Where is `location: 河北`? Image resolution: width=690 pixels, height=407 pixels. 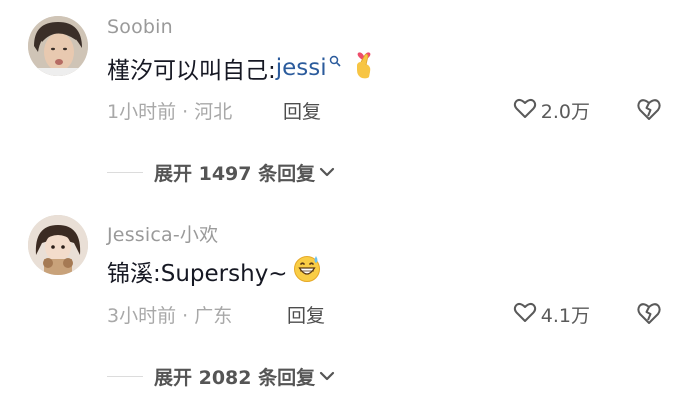 location: 河北 is located at coordinates (213, 112).